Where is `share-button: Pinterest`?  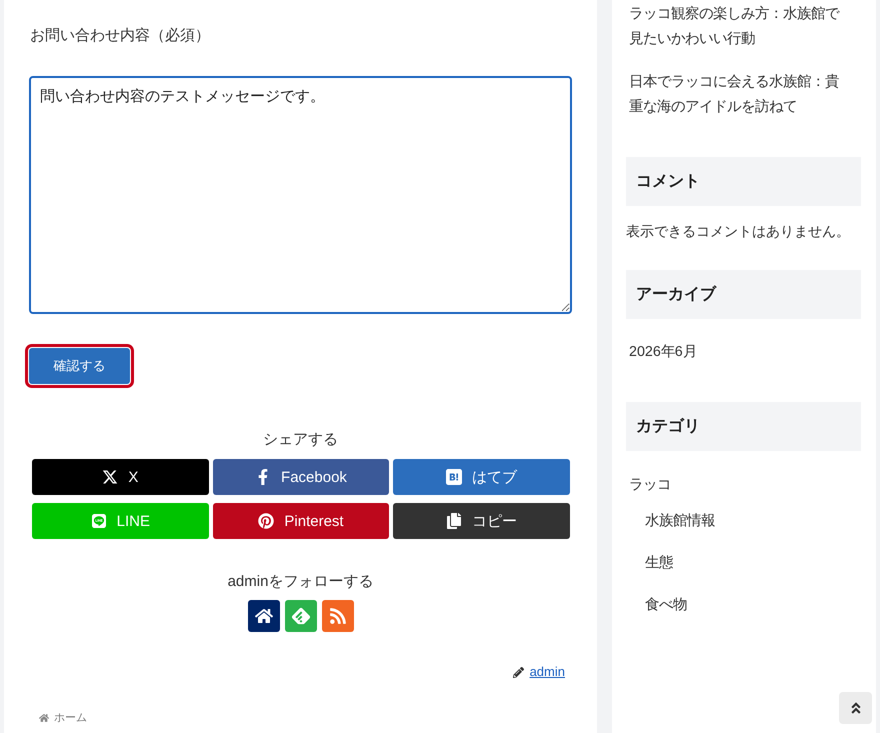 share-button: Pinterest is located at coordinates (301, 521).